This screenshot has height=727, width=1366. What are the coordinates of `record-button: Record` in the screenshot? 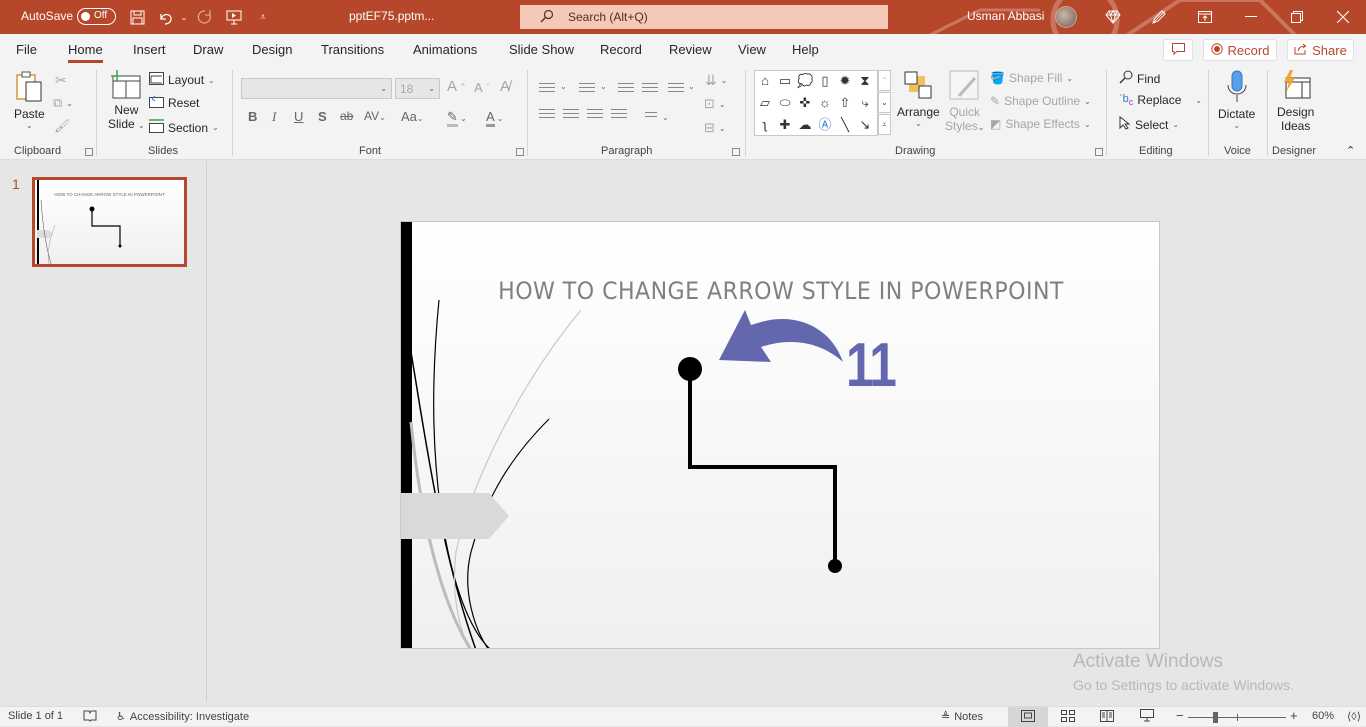 It's located at (1240, 50).